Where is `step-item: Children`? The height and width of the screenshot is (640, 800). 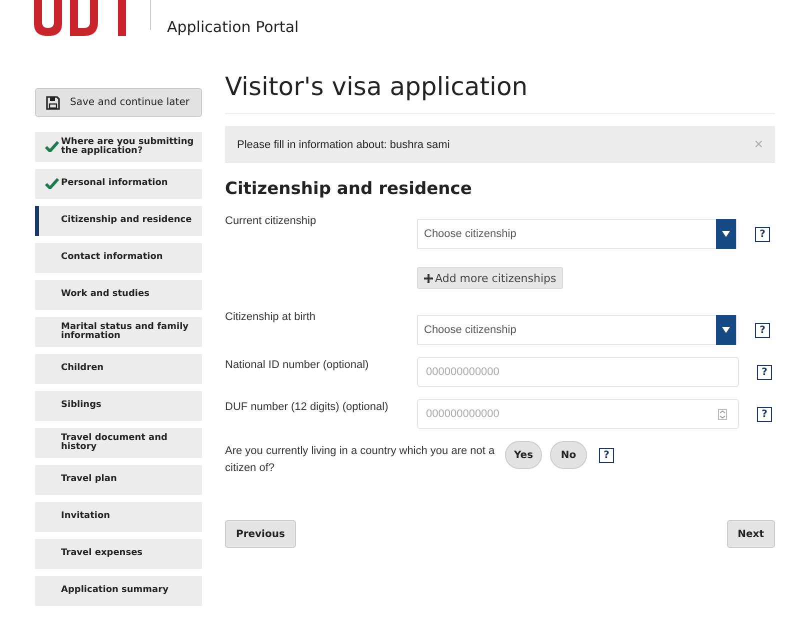 step-item: Children is located at coordinates (118, 369).